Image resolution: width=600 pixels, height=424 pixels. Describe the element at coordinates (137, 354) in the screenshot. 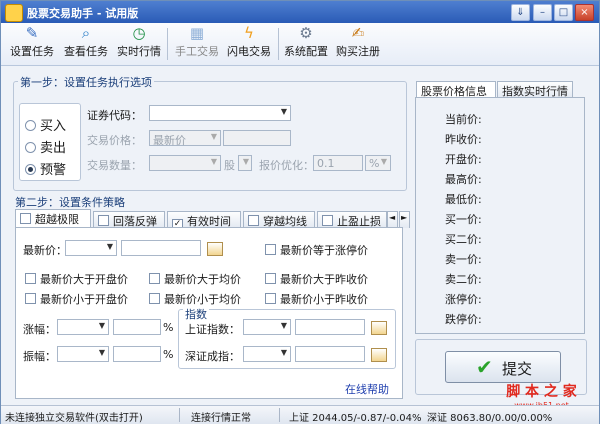

I see `amplitude-input` at that location.